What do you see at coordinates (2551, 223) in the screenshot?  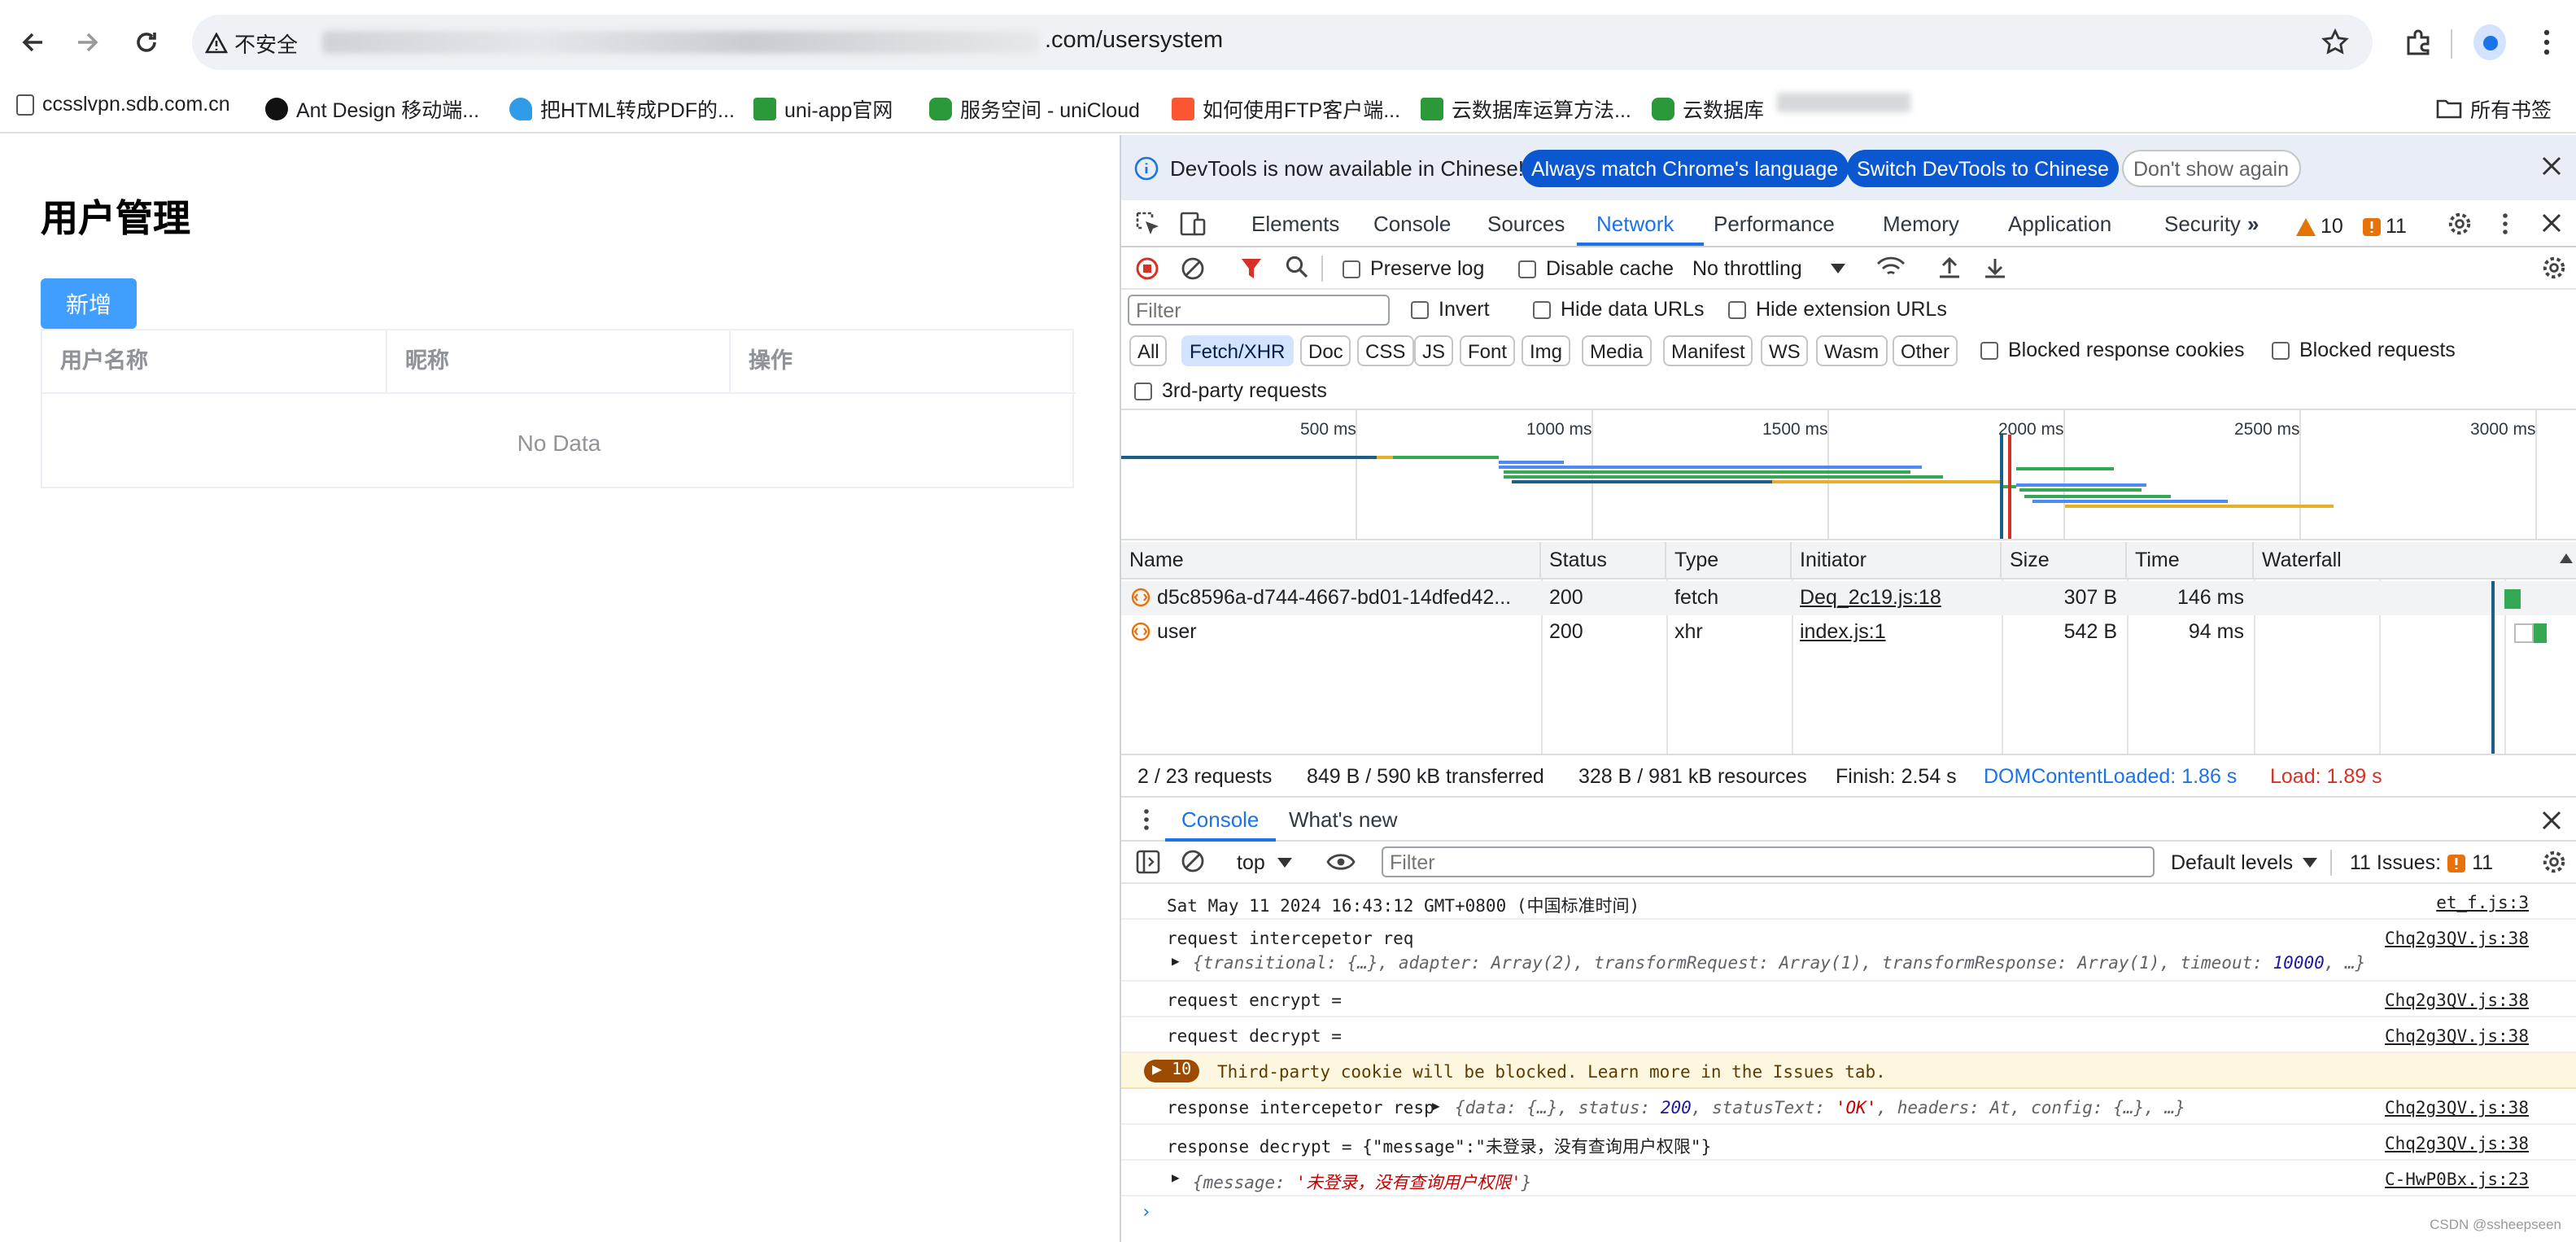 I see `close-devtools-icon` at bounding box center [2551, 223].